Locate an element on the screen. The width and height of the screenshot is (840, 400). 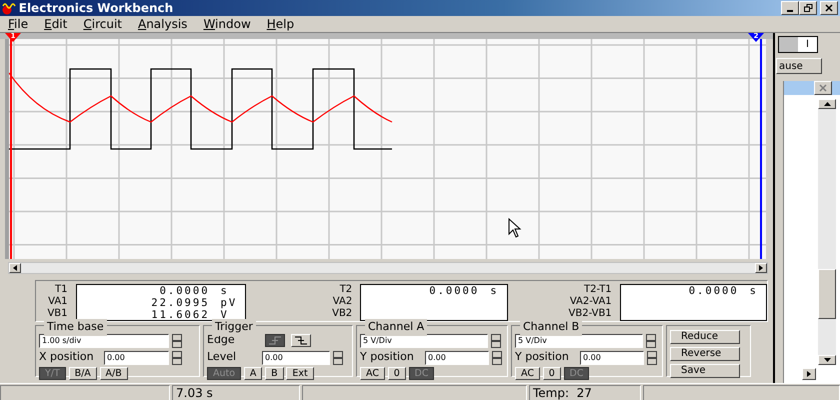
restore-button is located at coordinates (808, 8).